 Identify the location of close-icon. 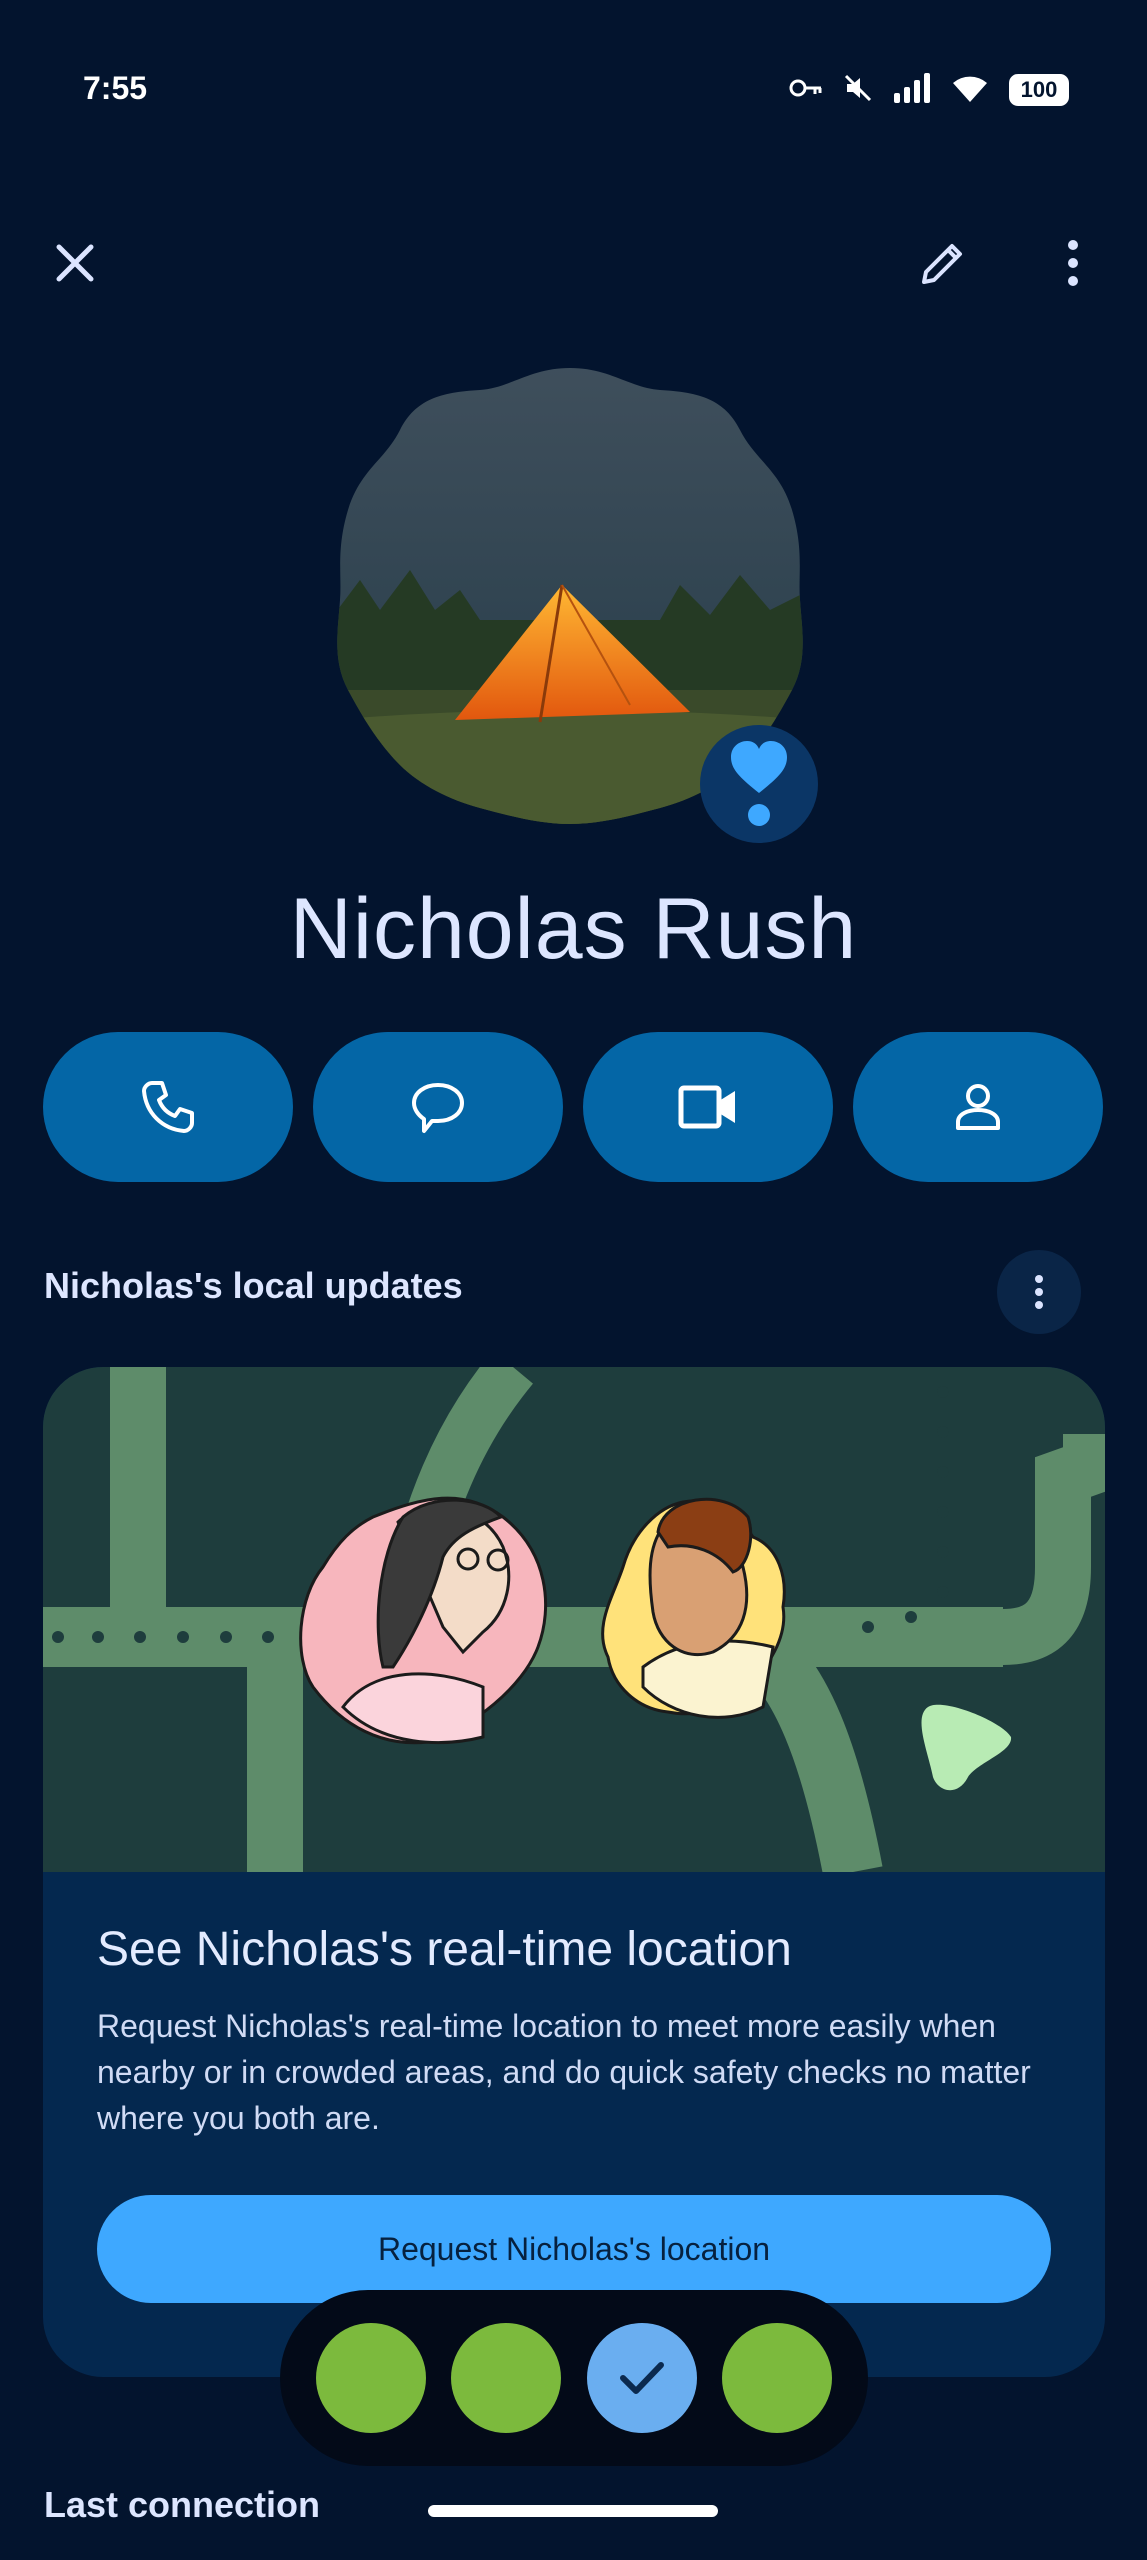
(75, 263).